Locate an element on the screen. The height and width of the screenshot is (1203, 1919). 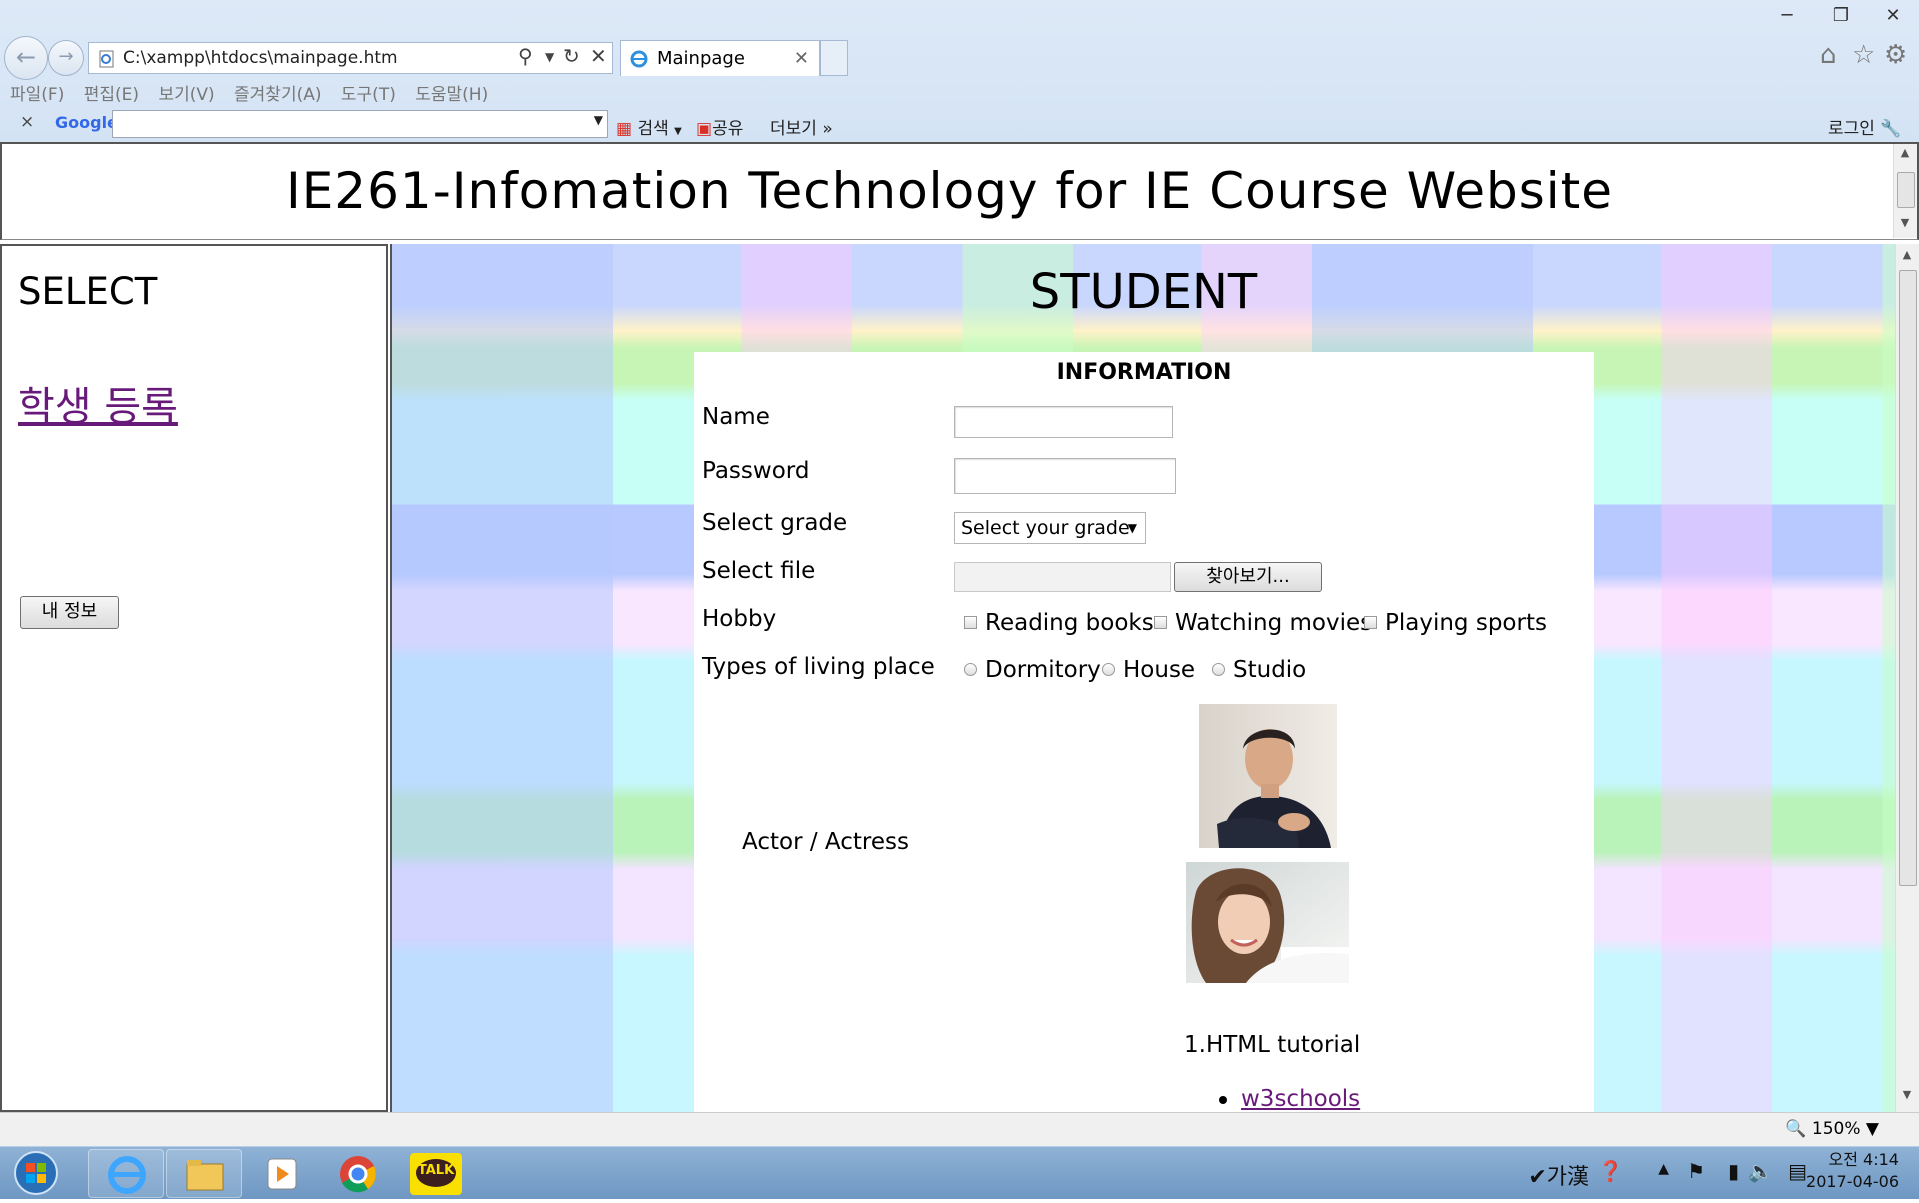
menu-favorites: 즐겨찾기(A) is located at coordinates (277, 95).